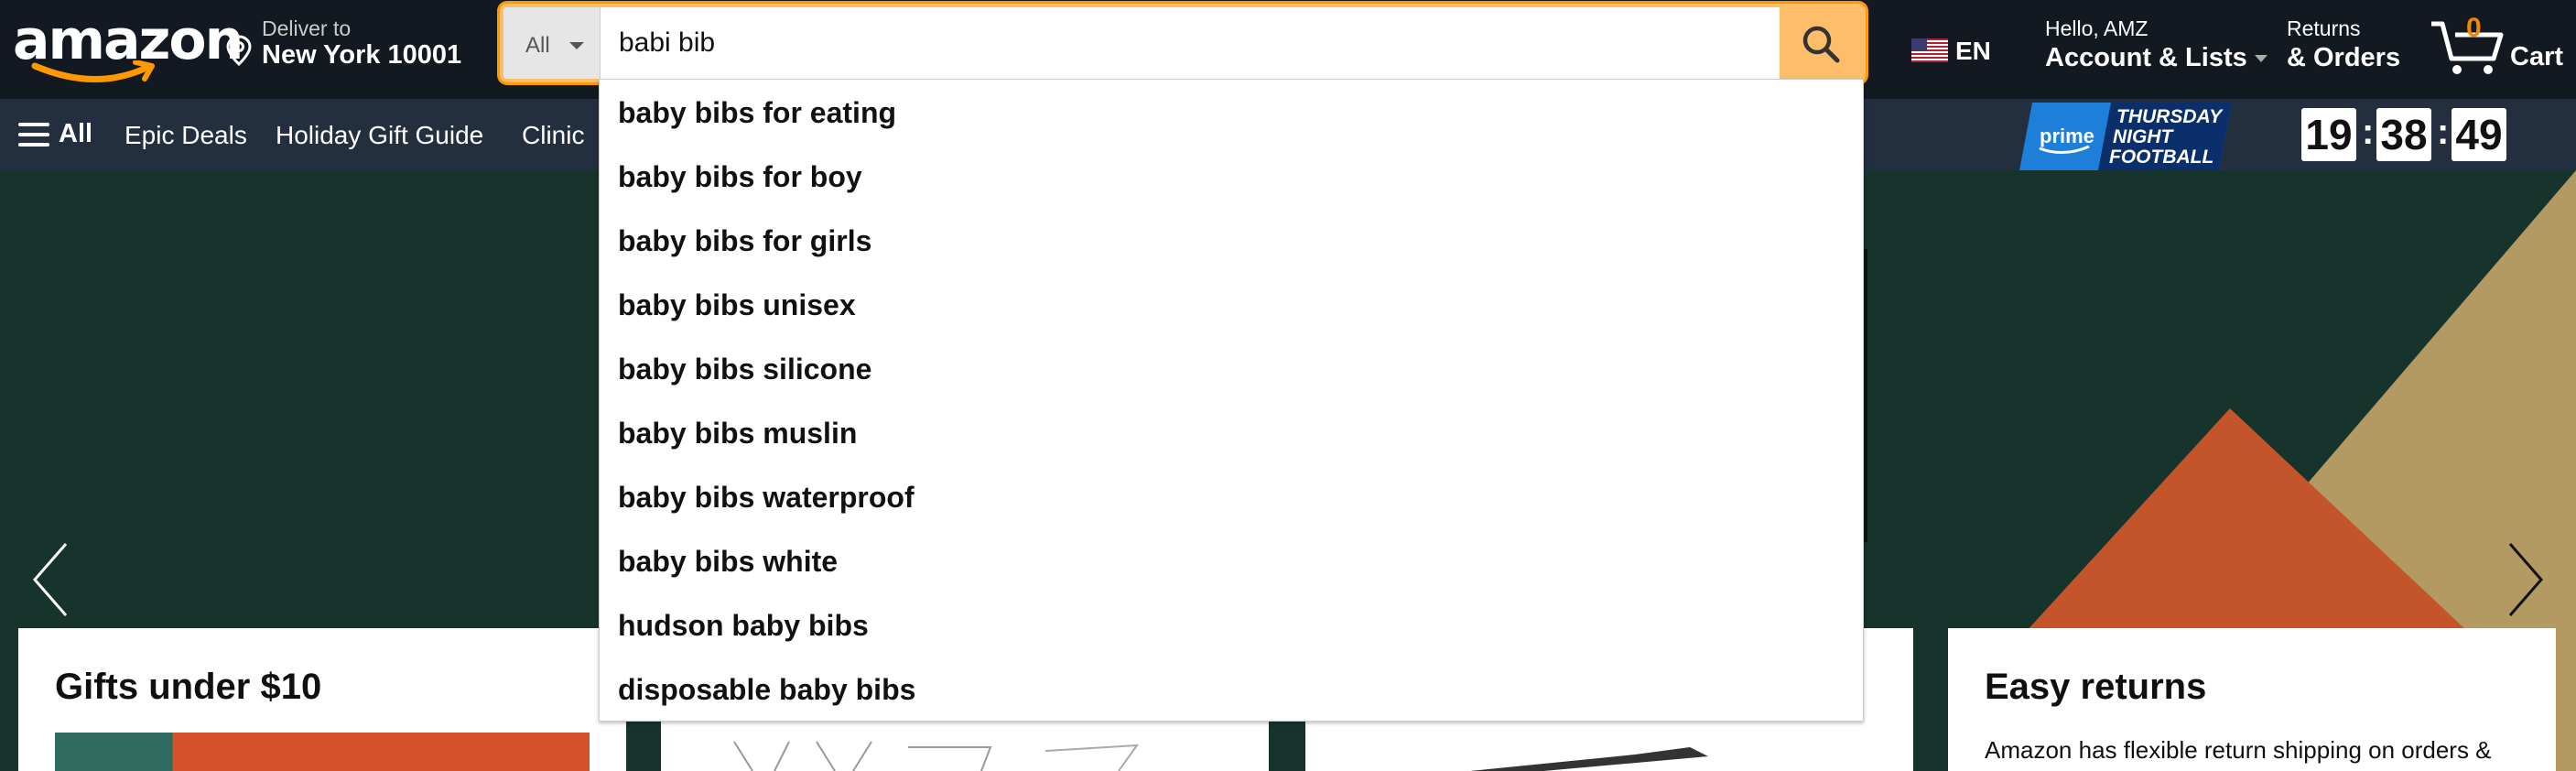 This screenshot has width=2576, height=771. I want to click on thursday-night-football-promo: prime THURSDAY NIGHT FOOTBALL, so click(2126, 135).